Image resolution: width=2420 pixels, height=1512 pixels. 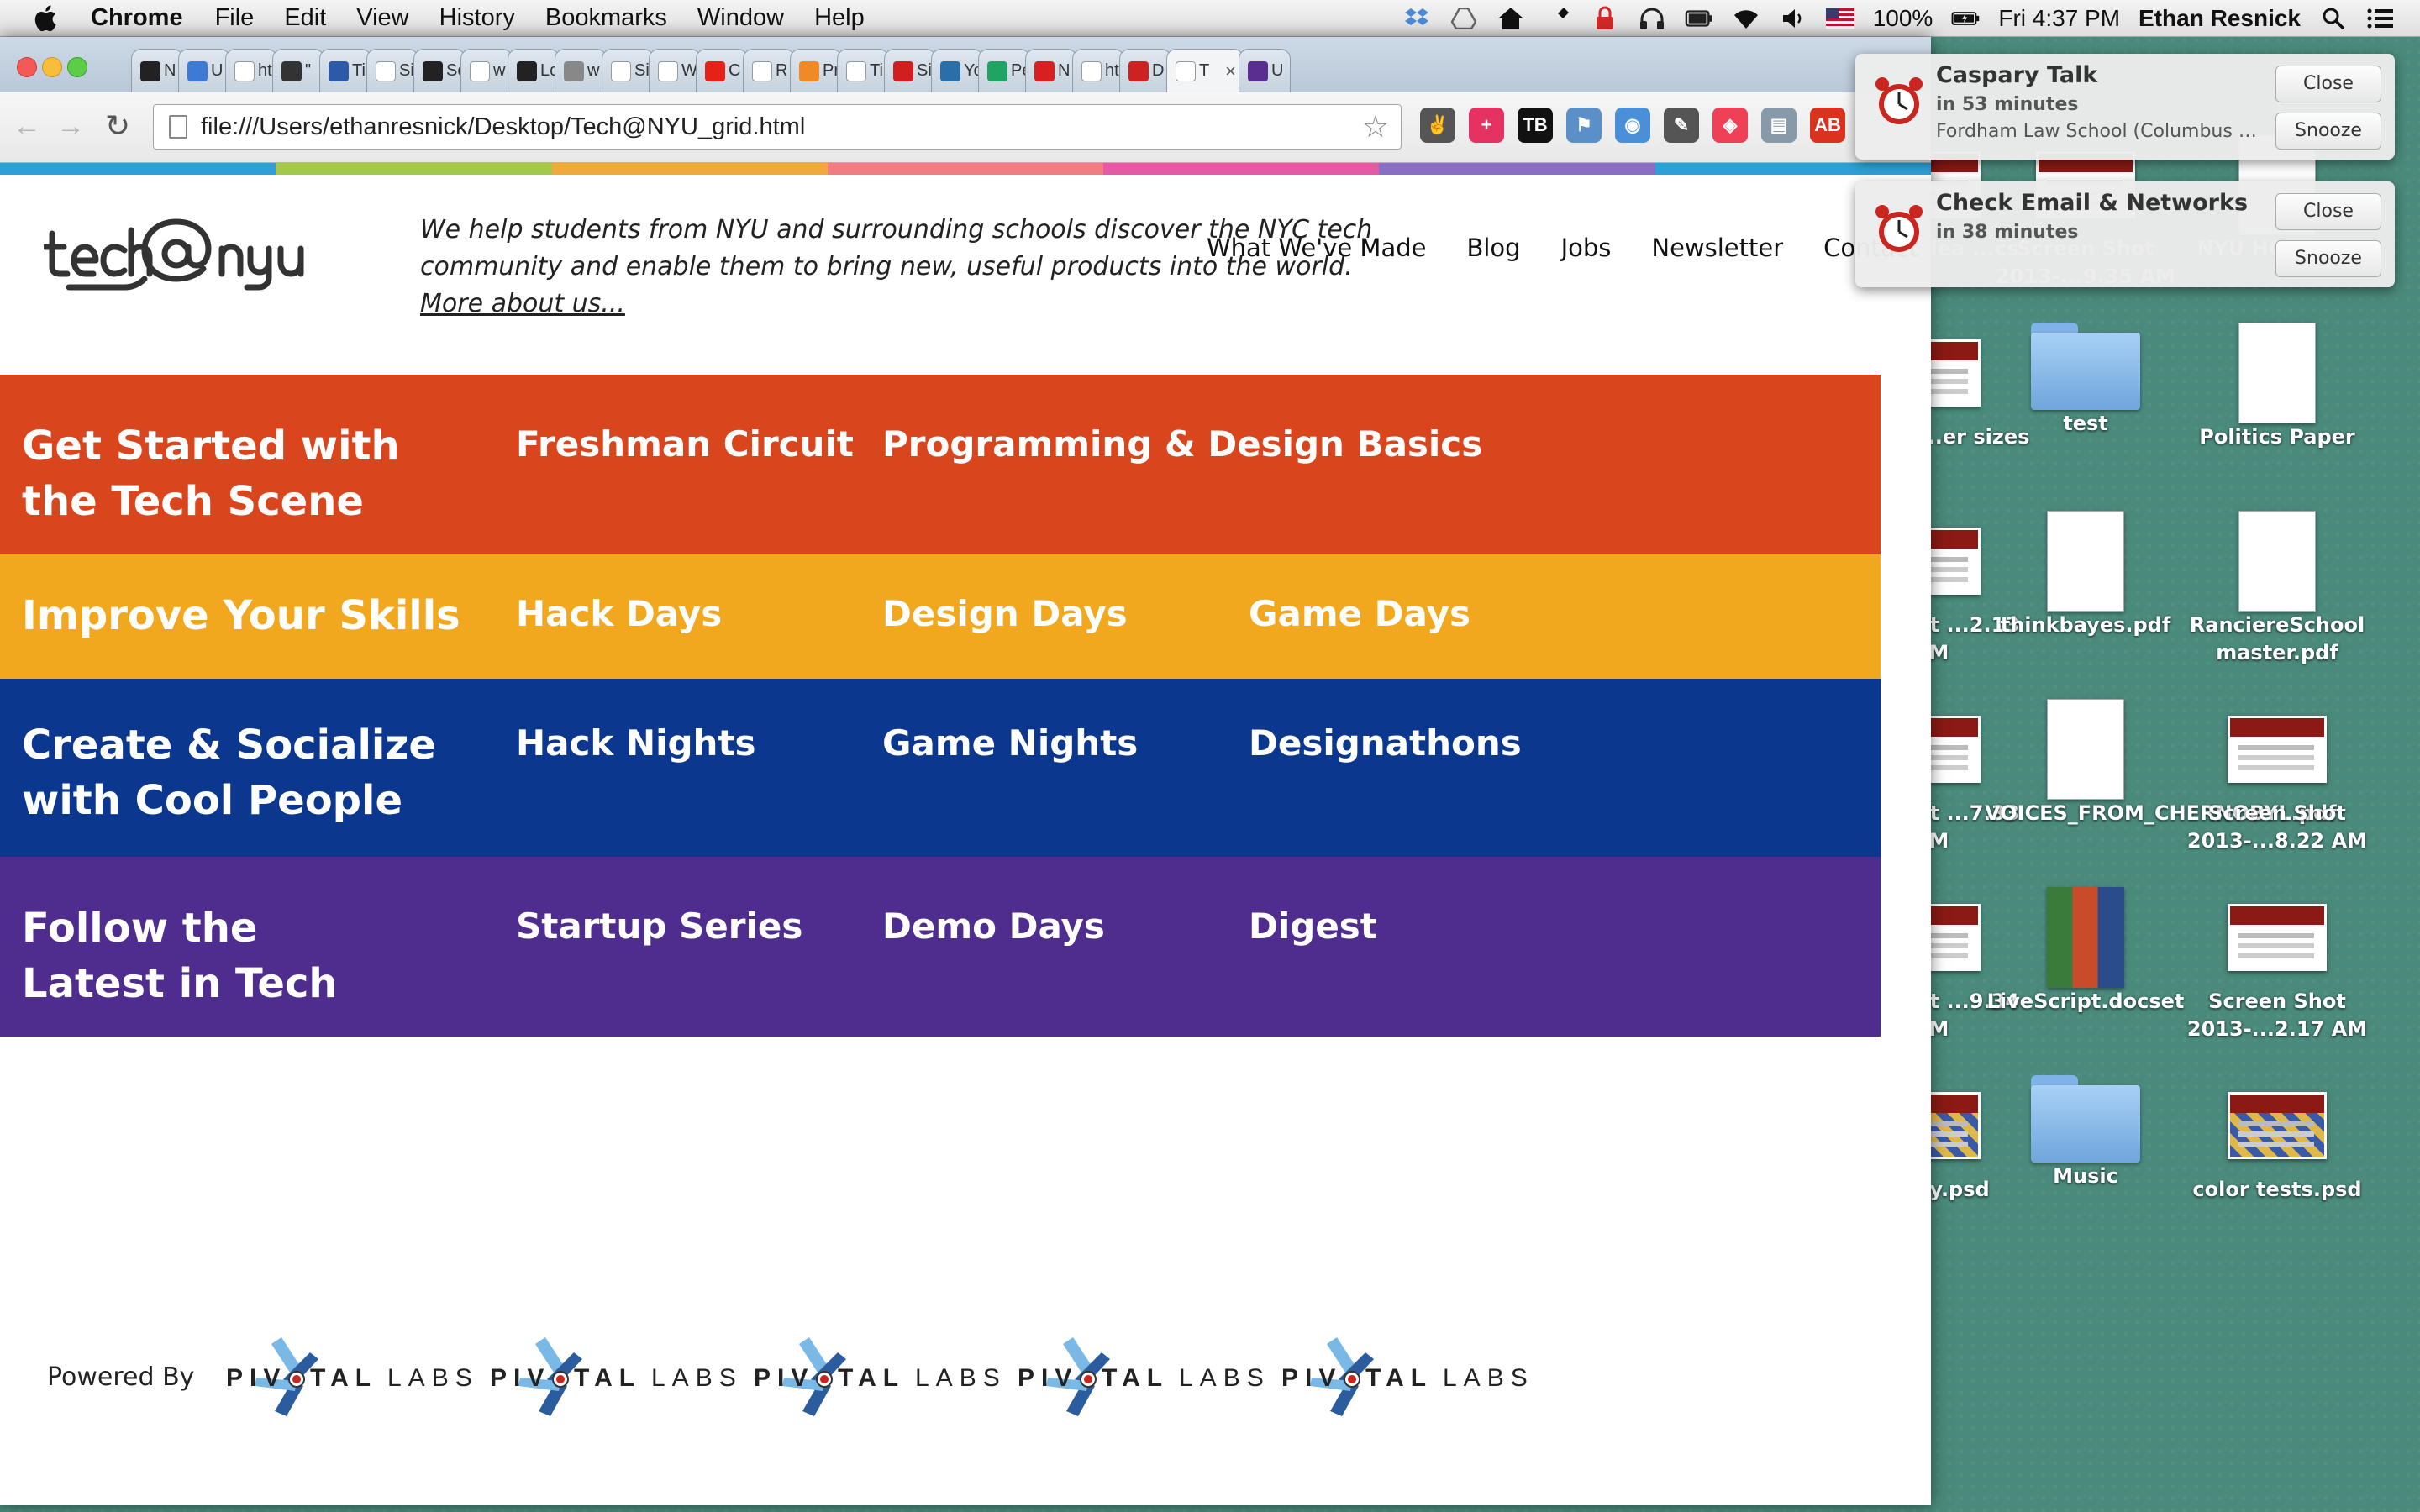 I want to click on desktop-icon: Music, so click(x=2086, y=1132).